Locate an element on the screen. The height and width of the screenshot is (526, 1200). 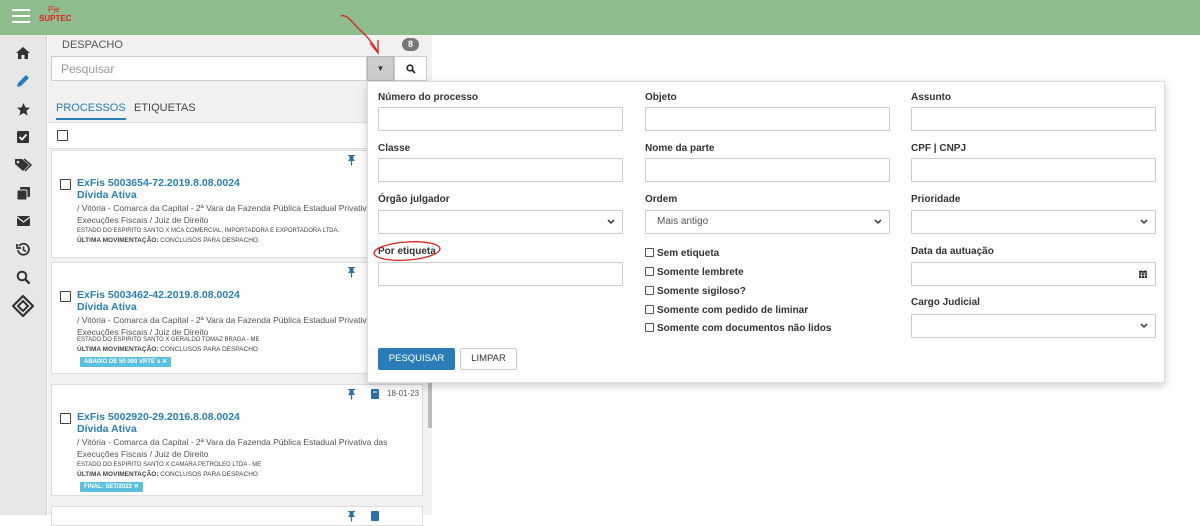
checkbox-sem-etiqueta: Sem etiqueta is located at coordinates (682, 253).